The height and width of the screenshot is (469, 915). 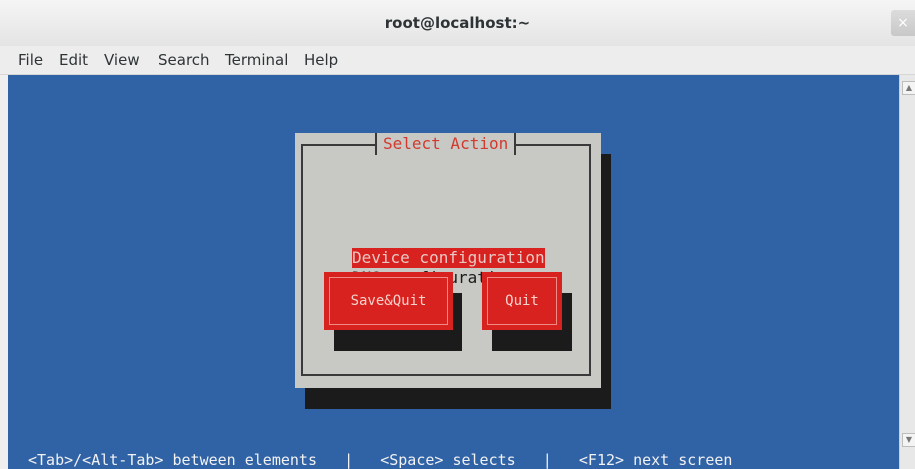 What do you see at coordinates (908, 88) in the screenshot?
I see `scroll-up-icon: ▲` at bounding box center [908, 88].